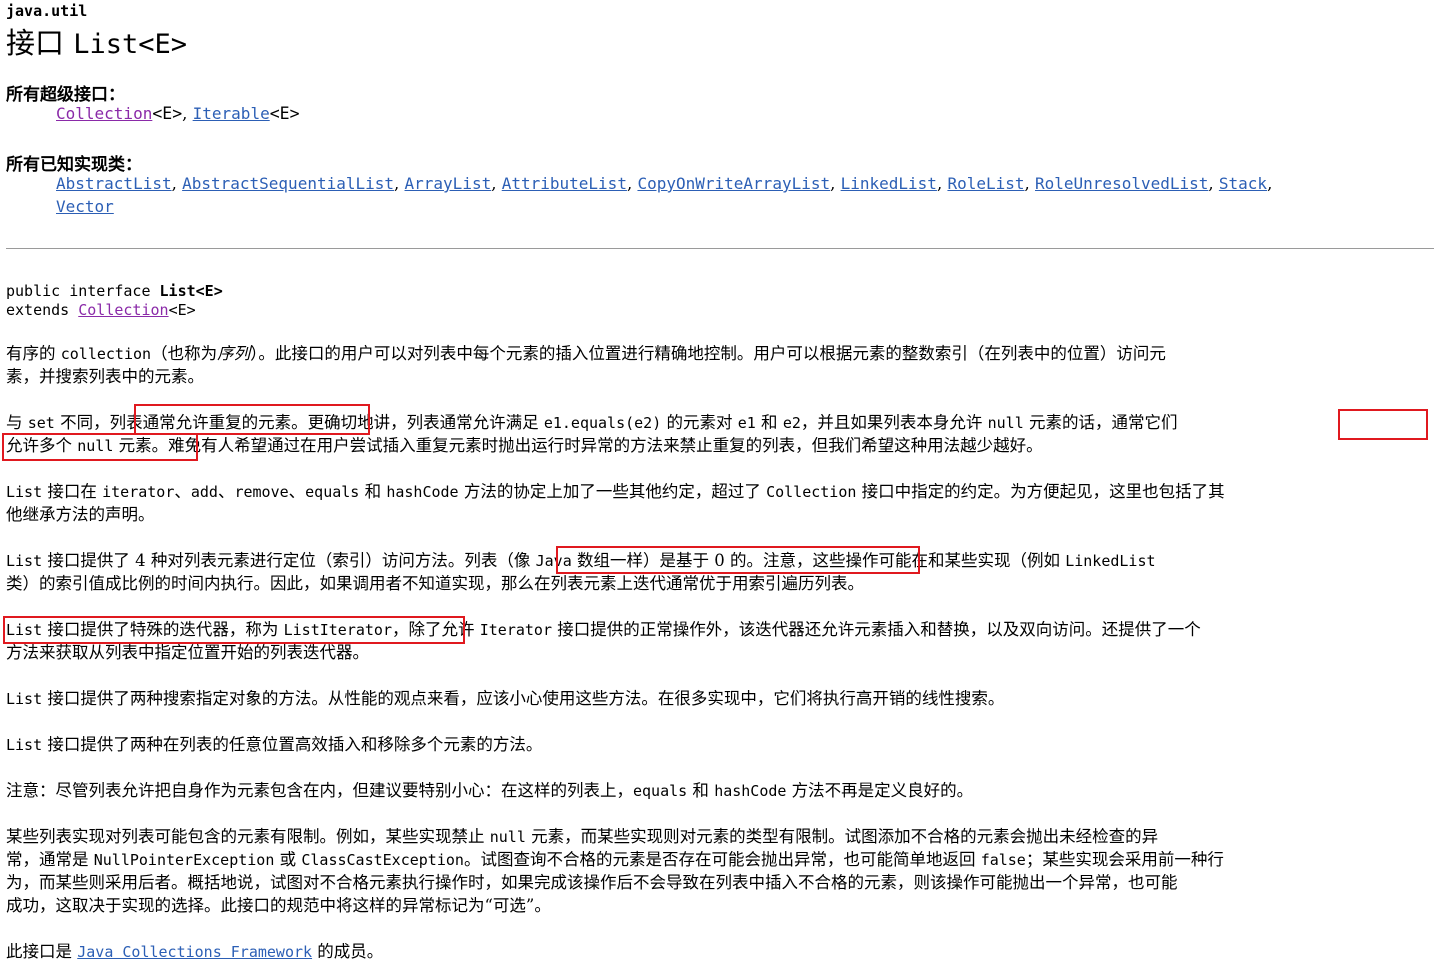  I want to click on superinterfaces-list: Collection<E>, Iterable<E>, so click(178, 113).